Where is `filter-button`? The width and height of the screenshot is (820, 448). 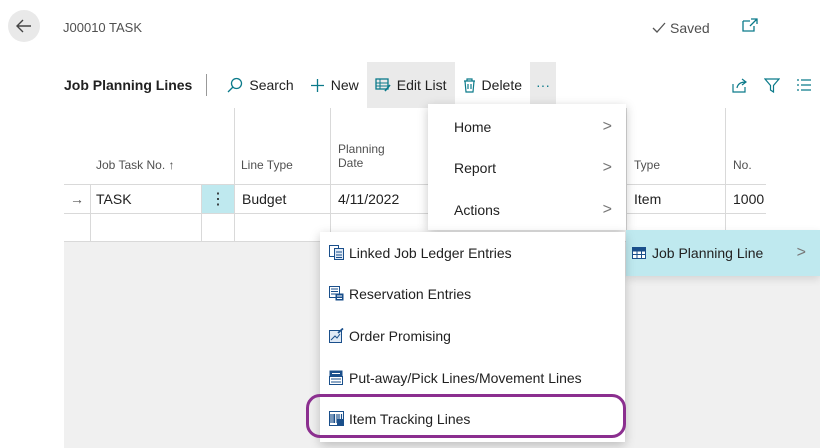 filter-button is located at coordinates (772, 85).